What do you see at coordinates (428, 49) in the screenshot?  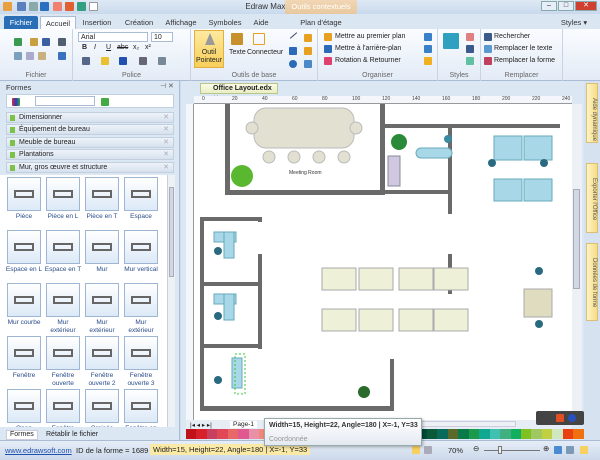 I see `align-objects-icon` at bounding box center [428, 49].